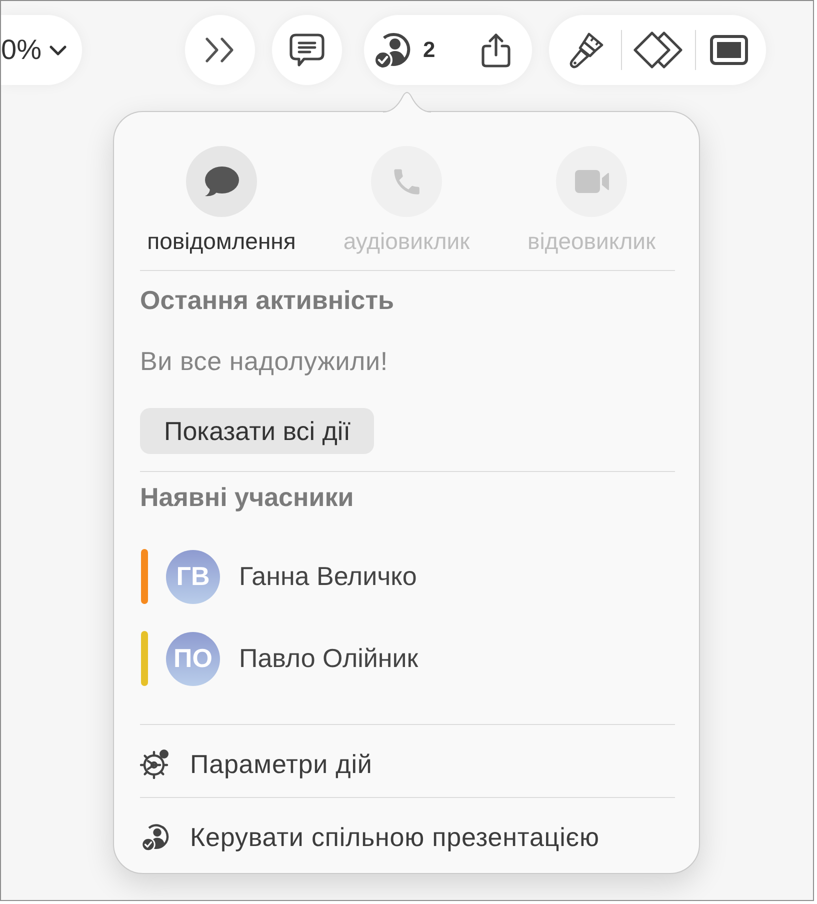  Describe the element at coordinates (406, 181) in the screenshot. I see `phone-icon` at that location.